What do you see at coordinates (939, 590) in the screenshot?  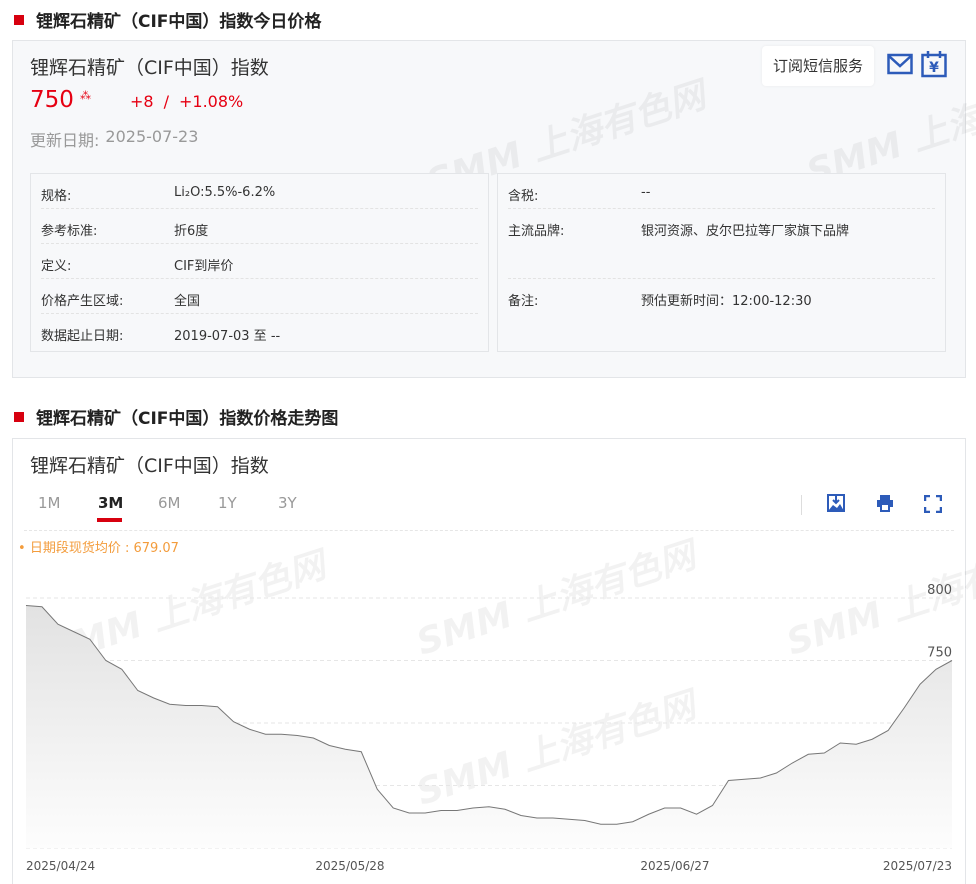 I see `y-tick-label: 800` at bounding box center [939, 590].